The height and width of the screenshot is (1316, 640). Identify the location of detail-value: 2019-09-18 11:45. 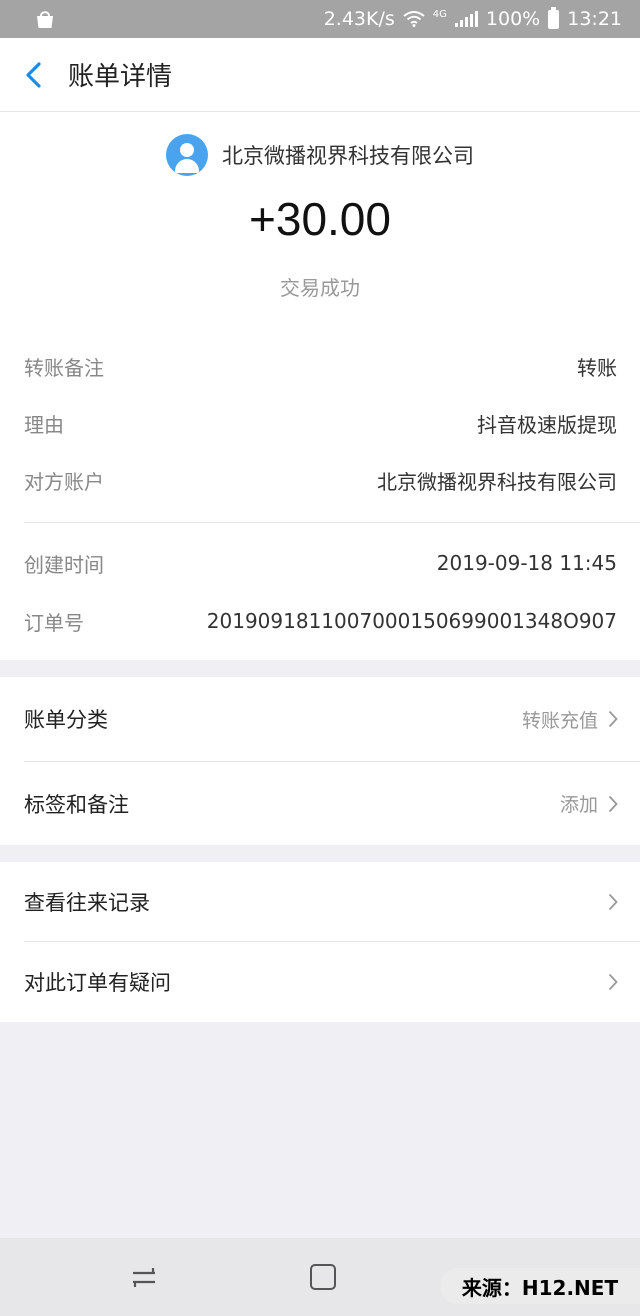
(526, 563).